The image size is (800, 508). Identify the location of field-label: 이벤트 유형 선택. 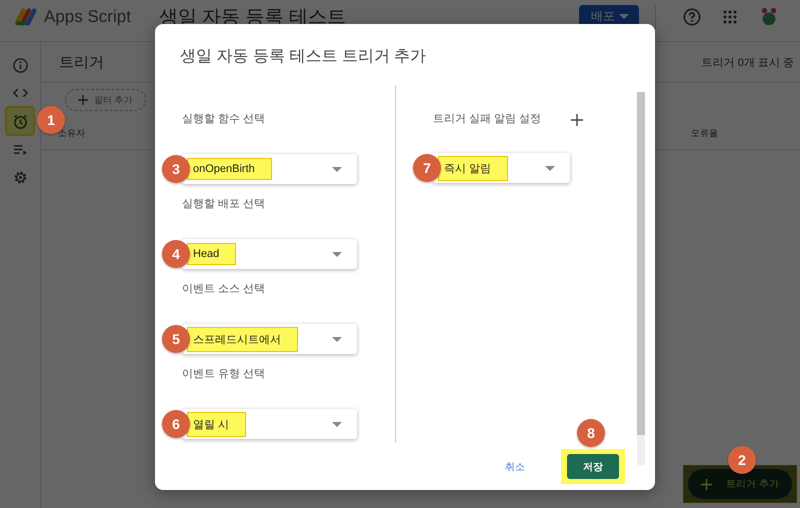
(224, 374).